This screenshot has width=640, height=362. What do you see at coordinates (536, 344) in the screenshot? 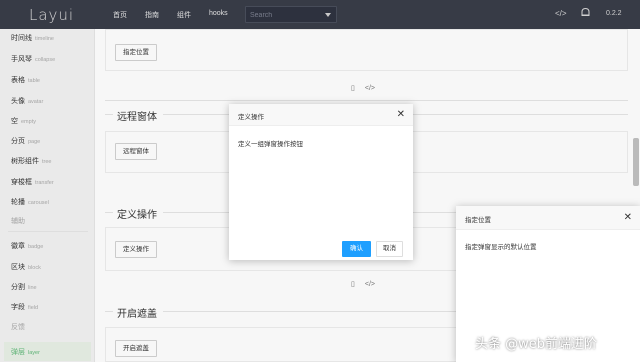
I see `watermark: 头条 @web前端进阶` at bounding box center [536, 344].